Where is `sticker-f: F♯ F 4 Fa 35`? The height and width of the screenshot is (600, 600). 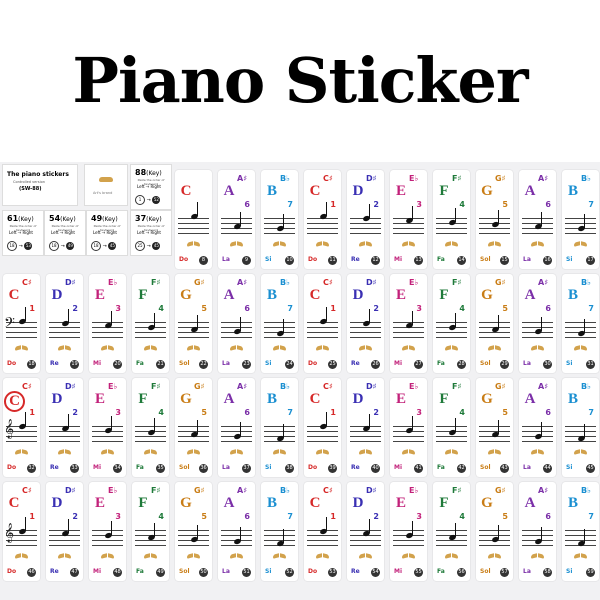
sticker-f: F♯ F 4 Fa 35 is located at coordinates (150, 427).